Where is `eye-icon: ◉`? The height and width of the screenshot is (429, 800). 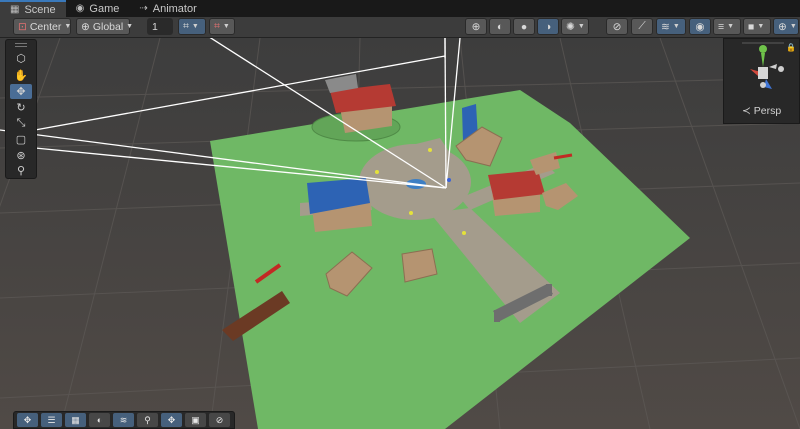 eye-icon: ◉ is located at coordinates (700, 26).